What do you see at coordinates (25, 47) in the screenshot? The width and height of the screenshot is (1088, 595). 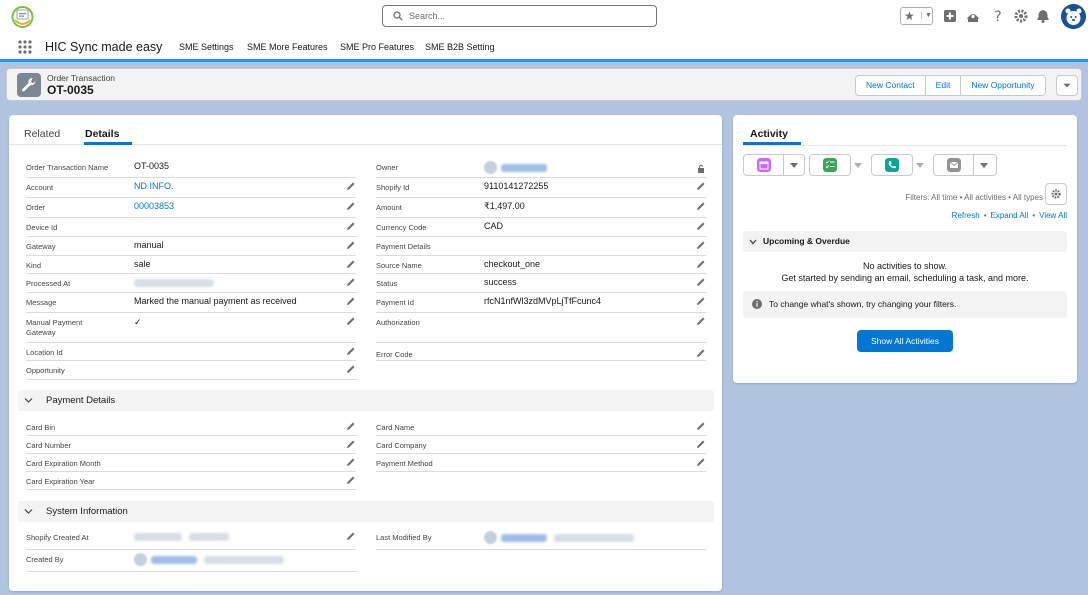 I see `app-launcher-icon` at bounding box center [25, 47].